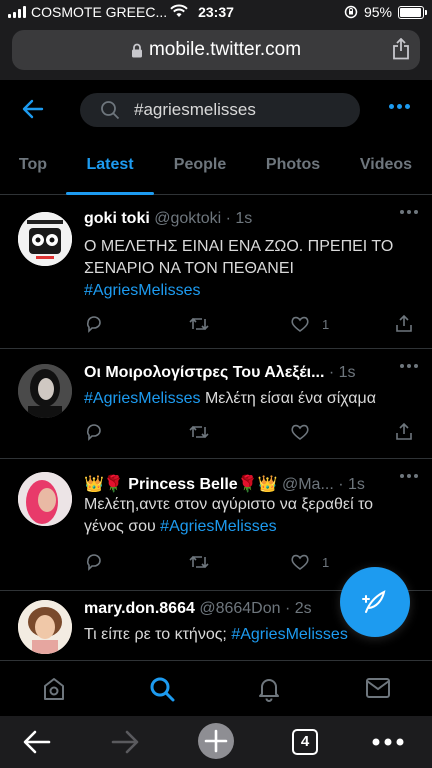 Image resolution: width=432 pixels, height=768 pixels. What do you see at coordinates (248, 434) in the screenshot?
I see `tweet-actions` at bounding box center [248, 434].